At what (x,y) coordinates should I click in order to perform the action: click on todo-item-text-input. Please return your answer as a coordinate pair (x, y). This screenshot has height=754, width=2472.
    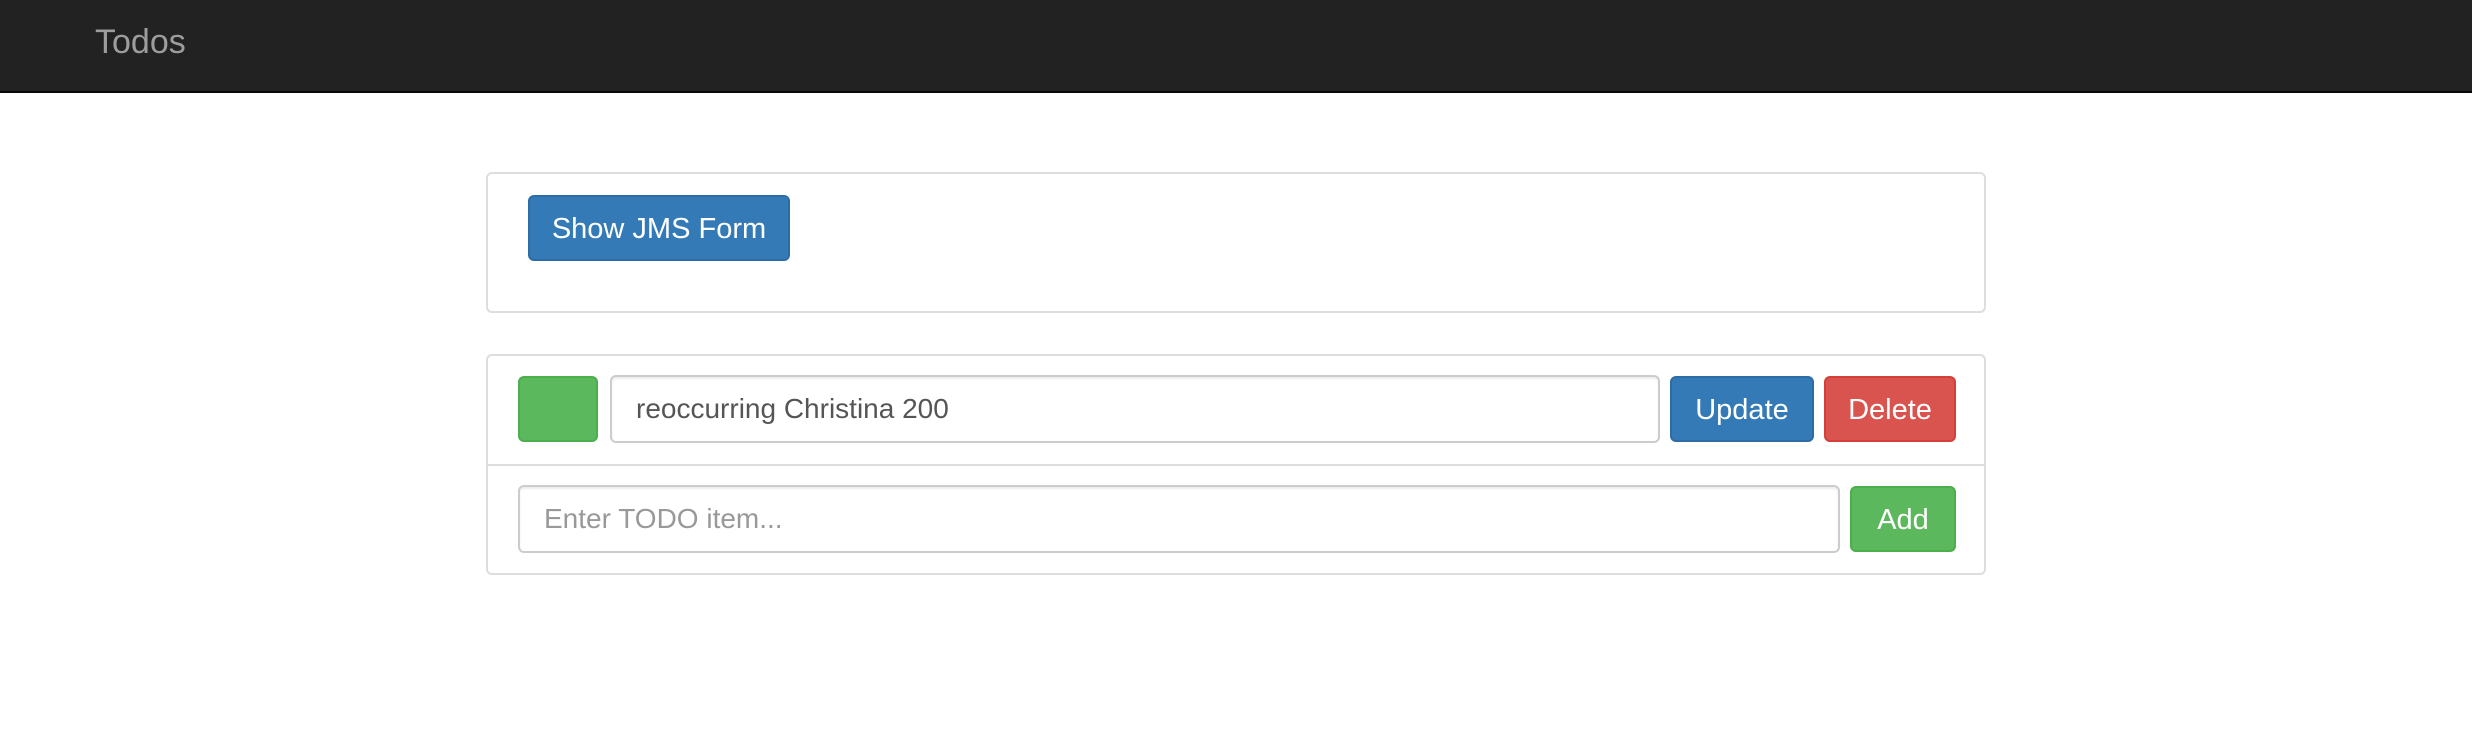
    Looking at the image, I should click on (1135, 409).